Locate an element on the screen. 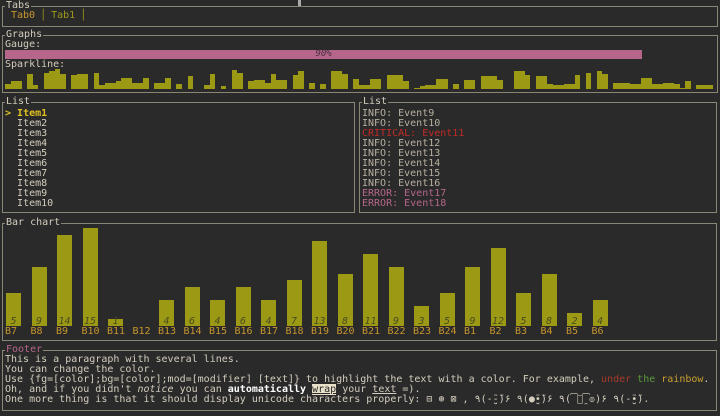 The width and height of the screenshot is (720, 416). bar-category-label: B3 is located at coordinates (521, 331).